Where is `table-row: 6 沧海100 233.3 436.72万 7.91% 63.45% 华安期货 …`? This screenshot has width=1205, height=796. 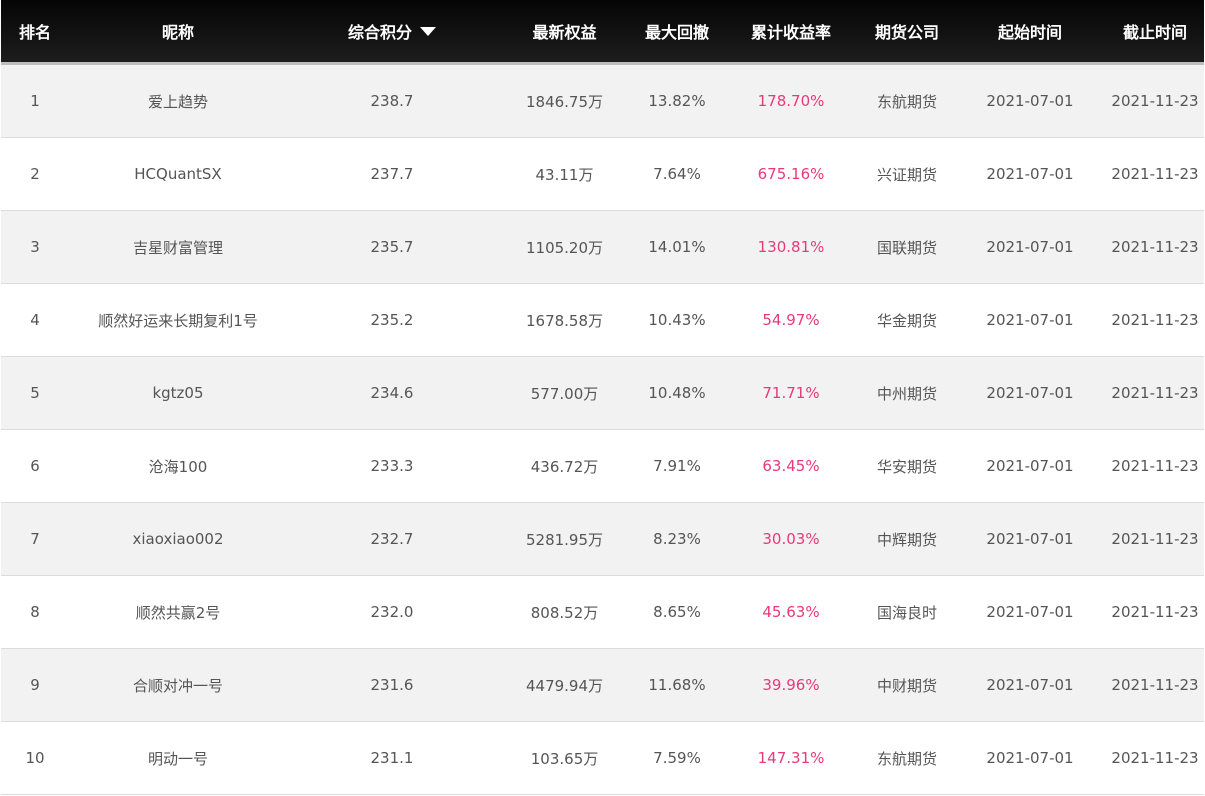
table-row: 6 沧海100 233.3 436.72万 7.91% 63.45% 华安期货 … is located at coordinates (602, 466).